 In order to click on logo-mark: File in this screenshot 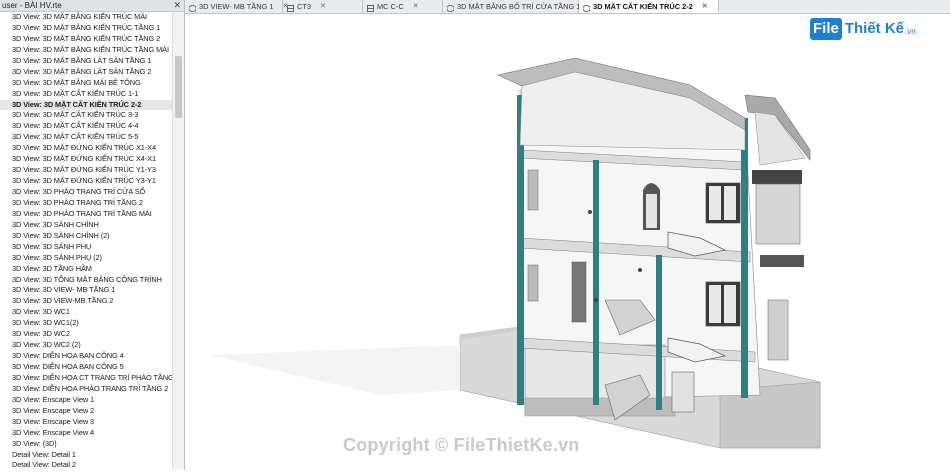, I will do `click(826, 29)`.